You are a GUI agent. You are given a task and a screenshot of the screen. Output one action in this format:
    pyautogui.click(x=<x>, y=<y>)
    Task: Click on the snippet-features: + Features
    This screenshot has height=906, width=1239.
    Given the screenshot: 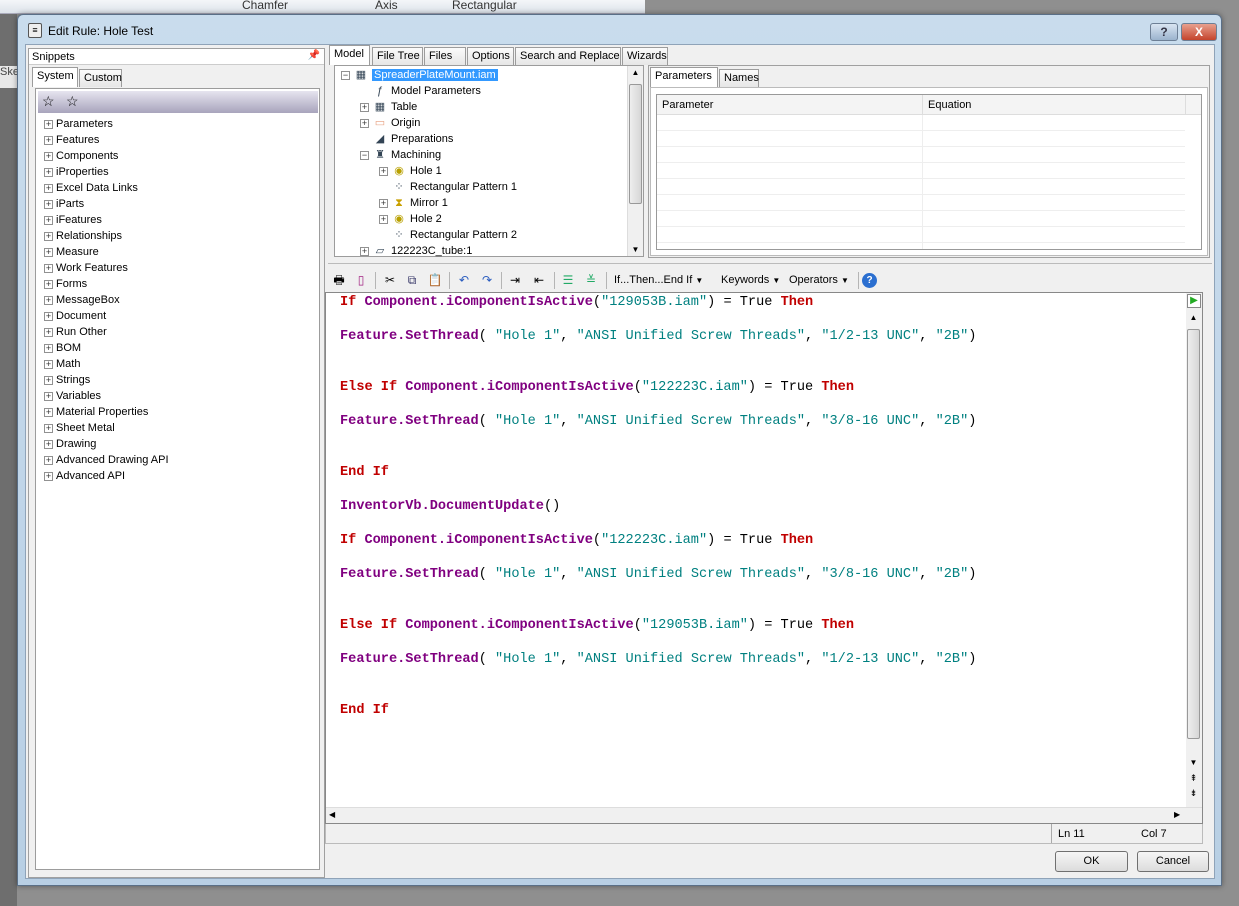 What is the action you would take?
    pyautogui.click(x=71, y=140)
    